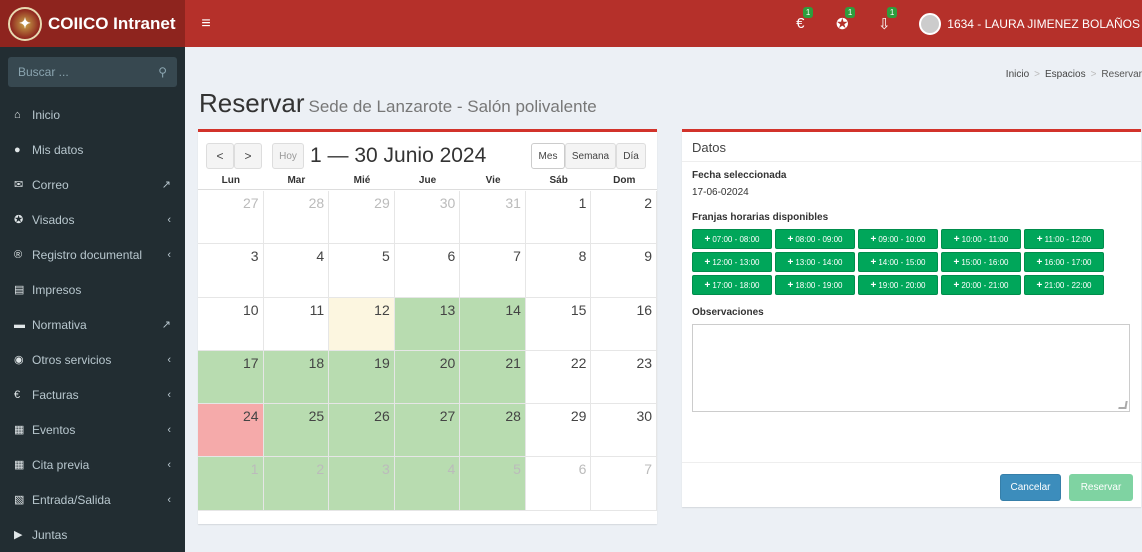  Describe the element at coordinates (427, 324) in the screenshot. I see `calendar-day: 13` at that location.